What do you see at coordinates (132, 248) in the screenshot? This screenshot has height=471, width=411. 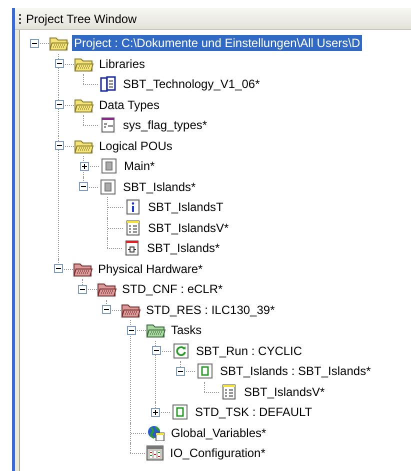 I see `code-document-icon` at bounding box center [132, 248].